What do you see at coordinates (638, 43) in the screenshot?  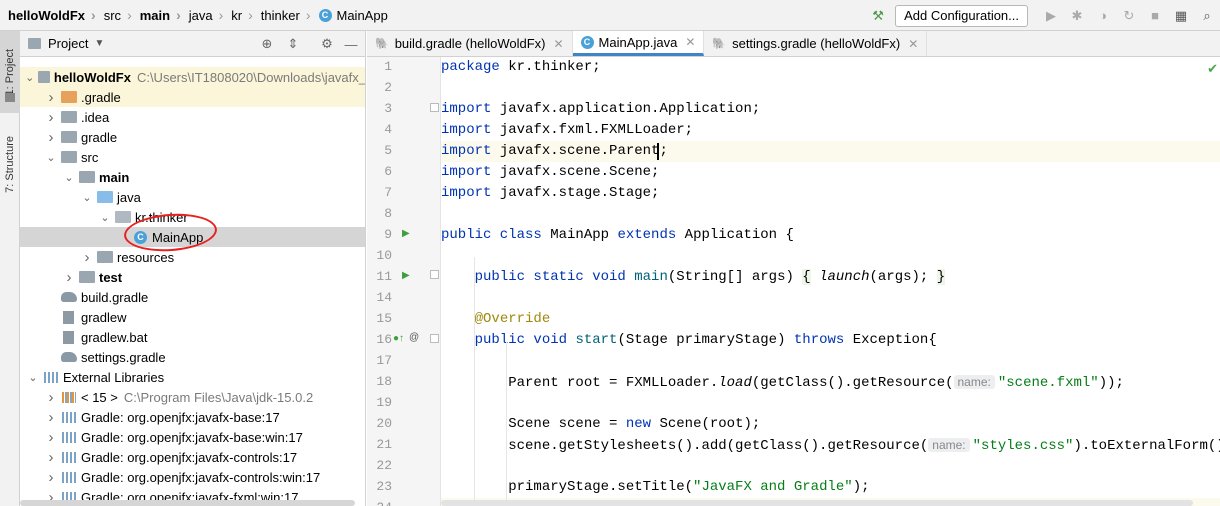 I see `tab-mainapp-java: C MainApp.java ✕` at bounding box center [638, 43].